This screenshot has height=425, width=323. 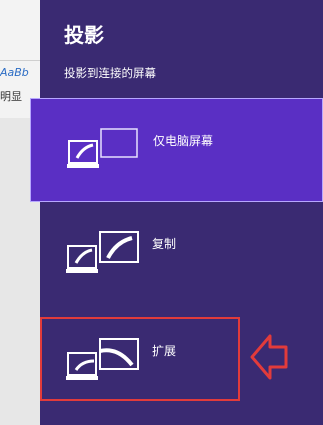 What do you see at coordinates (102, 252) in the screenshot?
I see `duplicate-icon` at bounding box center [102, 252].